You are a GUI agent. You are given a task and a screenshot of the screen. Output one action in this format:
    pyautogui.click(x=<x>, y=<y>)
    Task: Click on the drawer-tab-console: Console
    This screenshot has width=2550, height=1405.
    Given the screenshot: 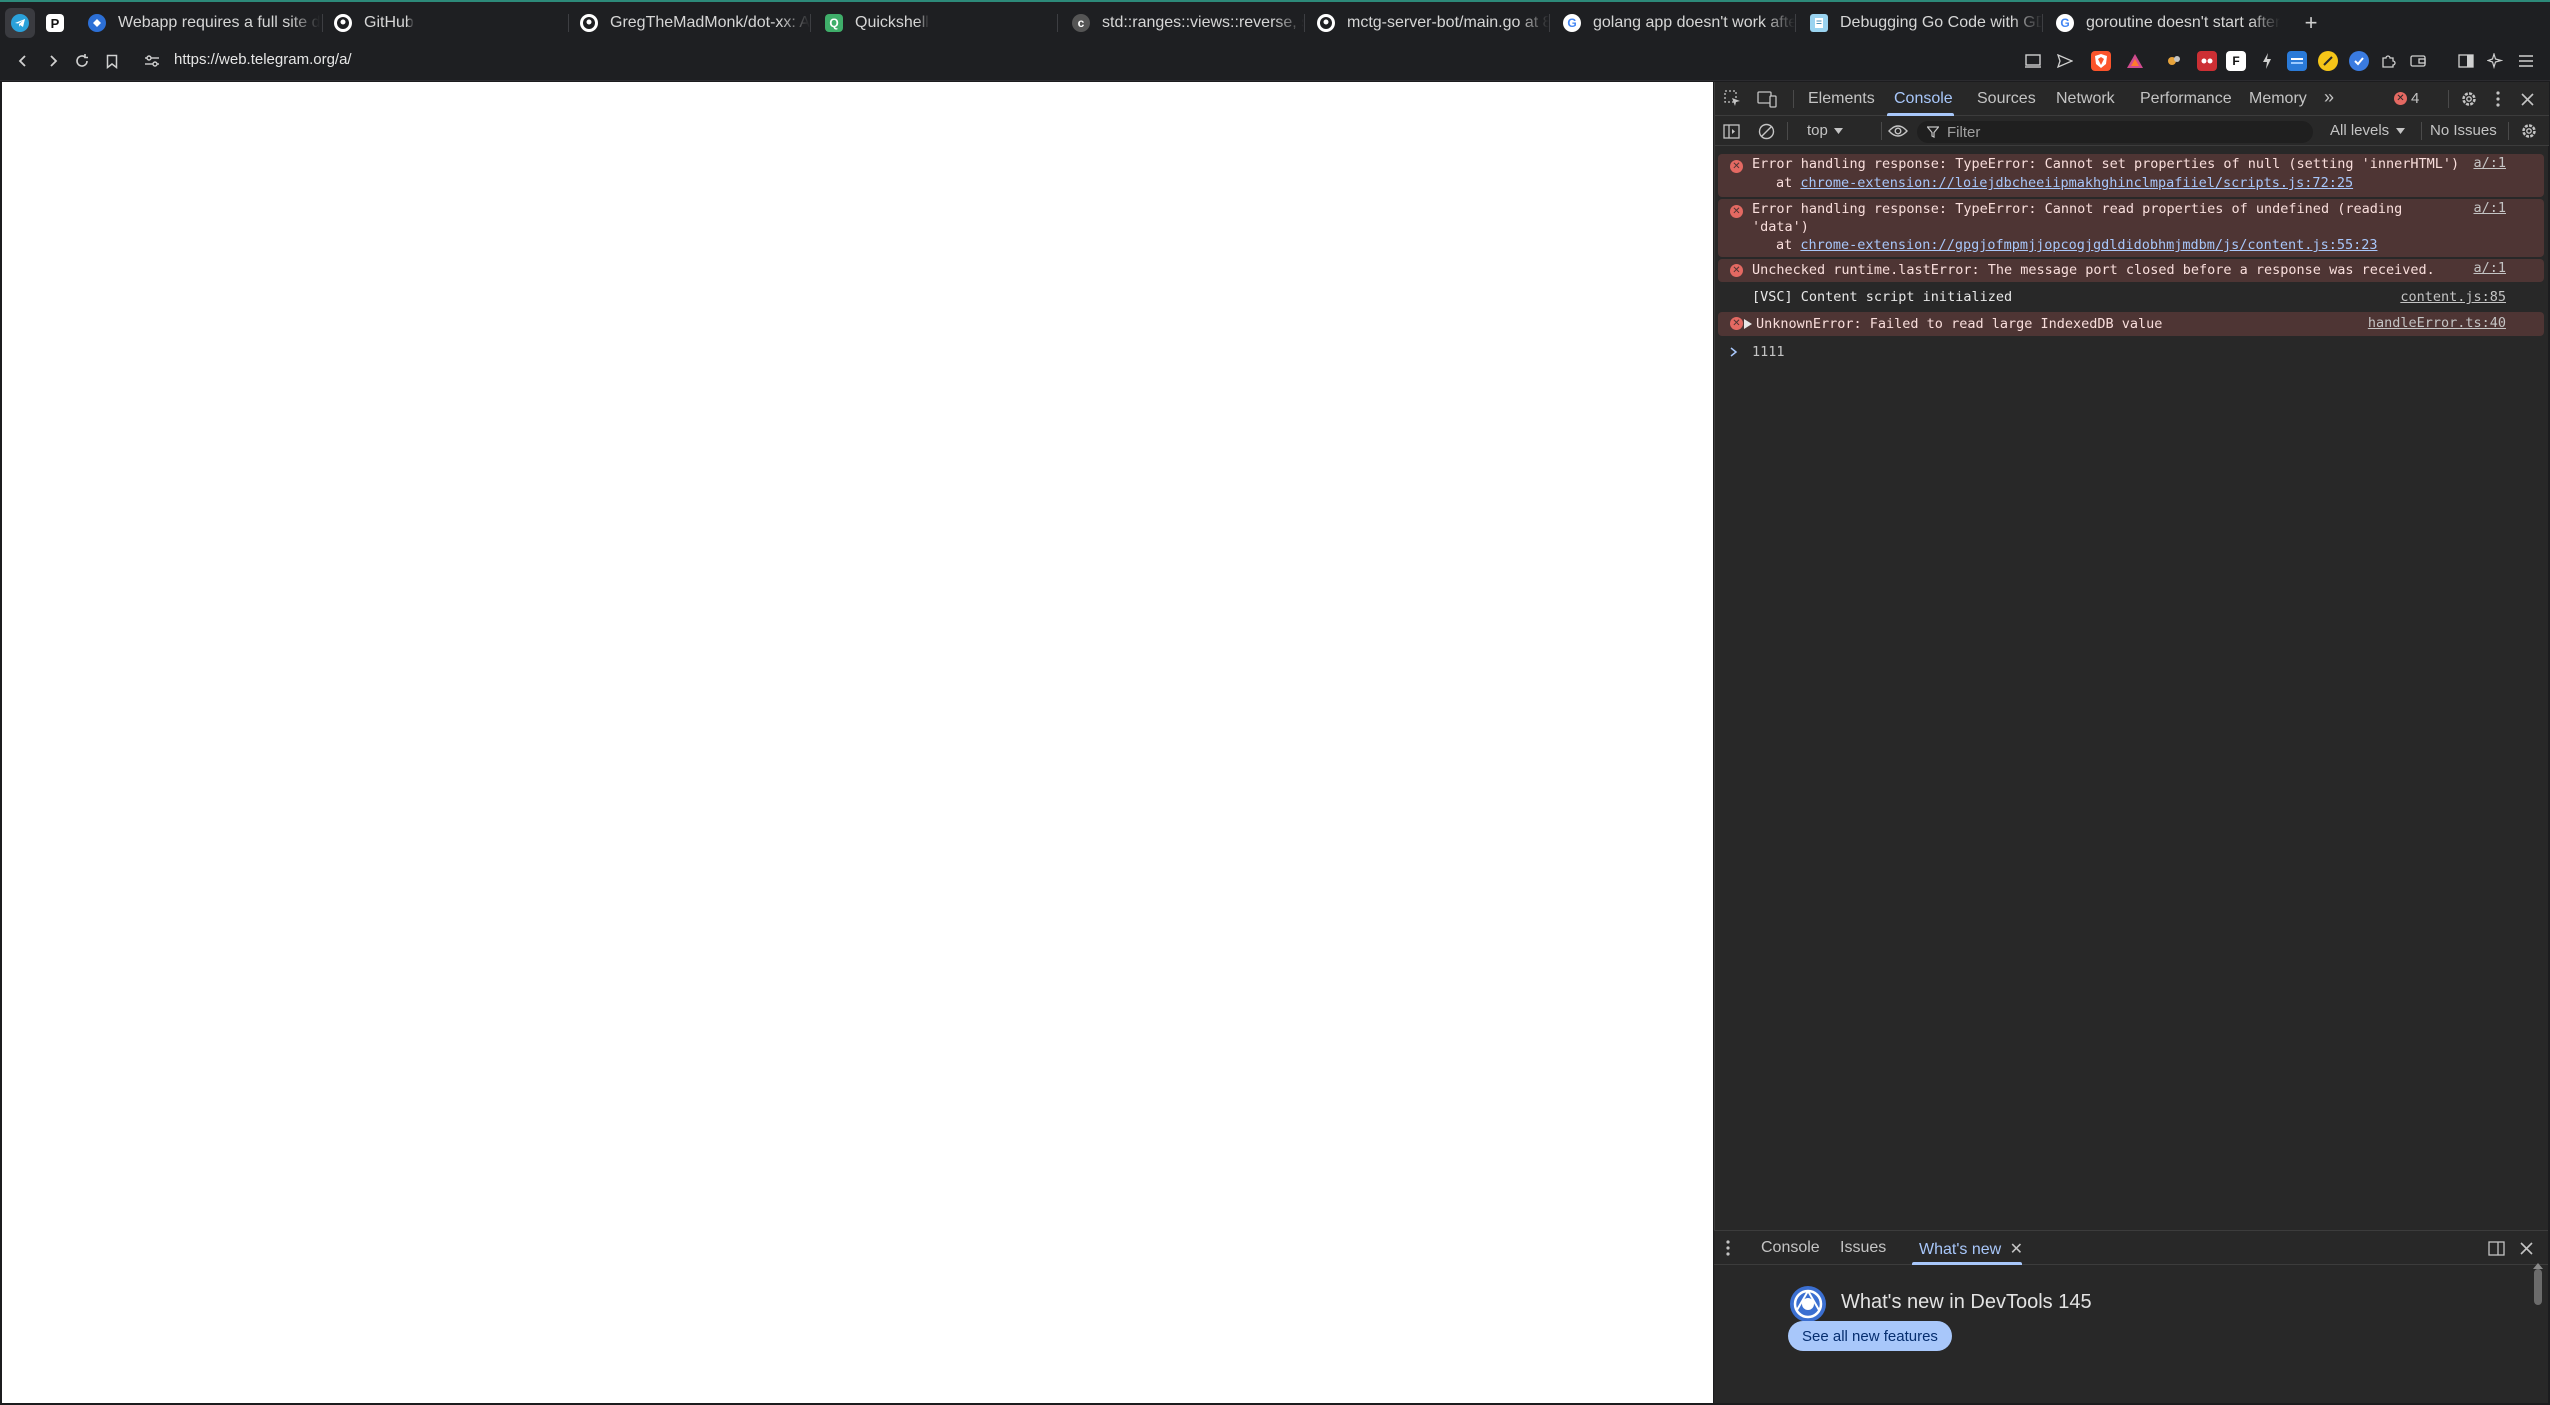 What is the action you would take?
    pyautogui.click(x=1790, y=1248)
    